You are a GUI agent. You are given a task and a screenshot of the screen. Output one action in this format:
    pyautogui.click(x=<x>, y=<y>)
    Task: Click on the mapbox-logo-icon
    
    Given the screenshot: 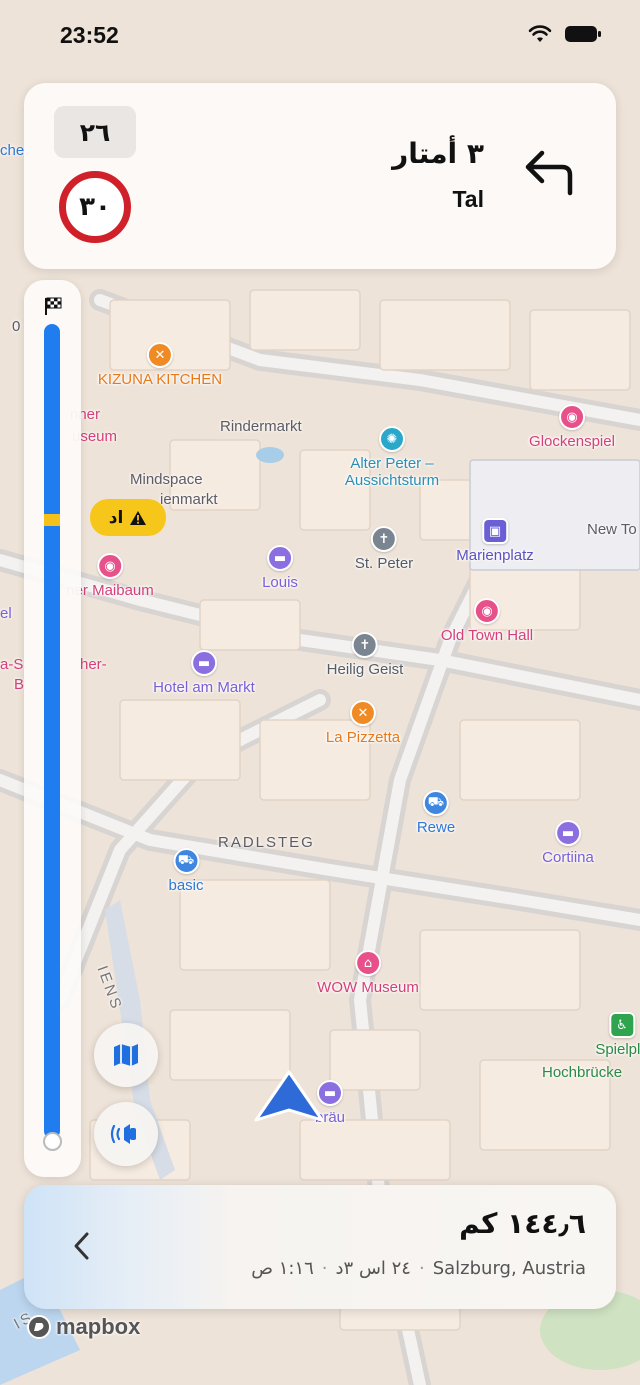 What is the action you would take?
    pyautogui.click(x=39, y=1327)
    